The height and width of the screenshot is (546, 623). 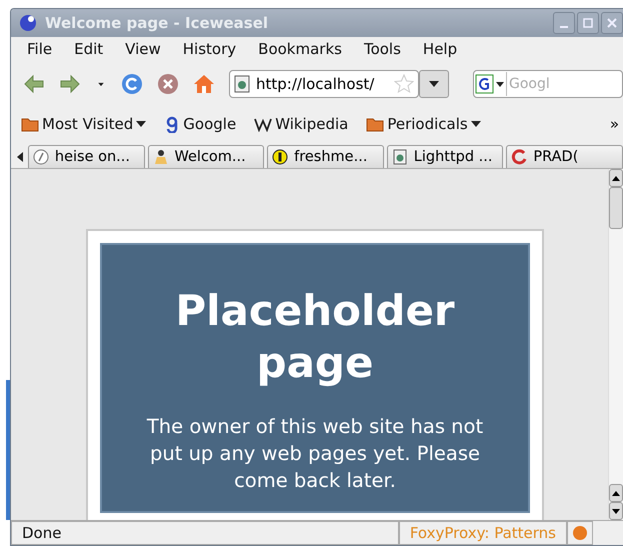 What do you see at coordinates (83, 124) in the screenshot?
I see `bookmark-item: Most Visited` at bounding box center [83, 124].